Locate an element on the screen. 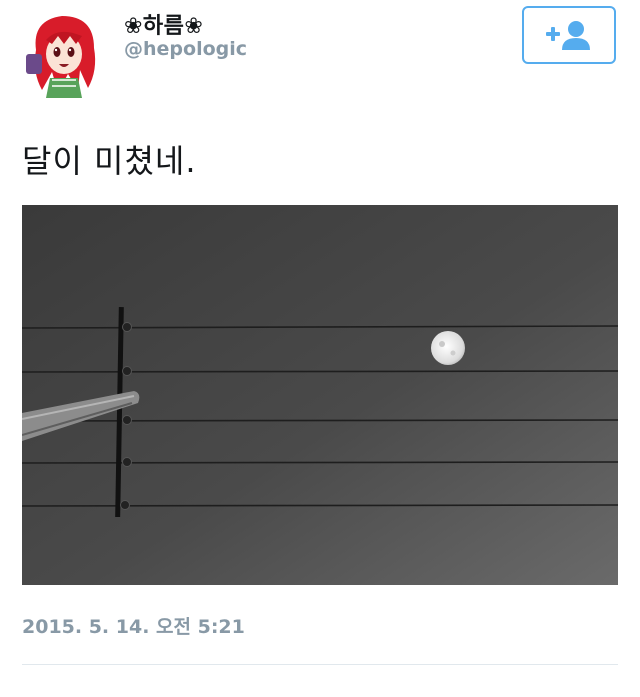 The height and width of the screenshot is (697, 640). follow-button is located at coordinates (569, 35).